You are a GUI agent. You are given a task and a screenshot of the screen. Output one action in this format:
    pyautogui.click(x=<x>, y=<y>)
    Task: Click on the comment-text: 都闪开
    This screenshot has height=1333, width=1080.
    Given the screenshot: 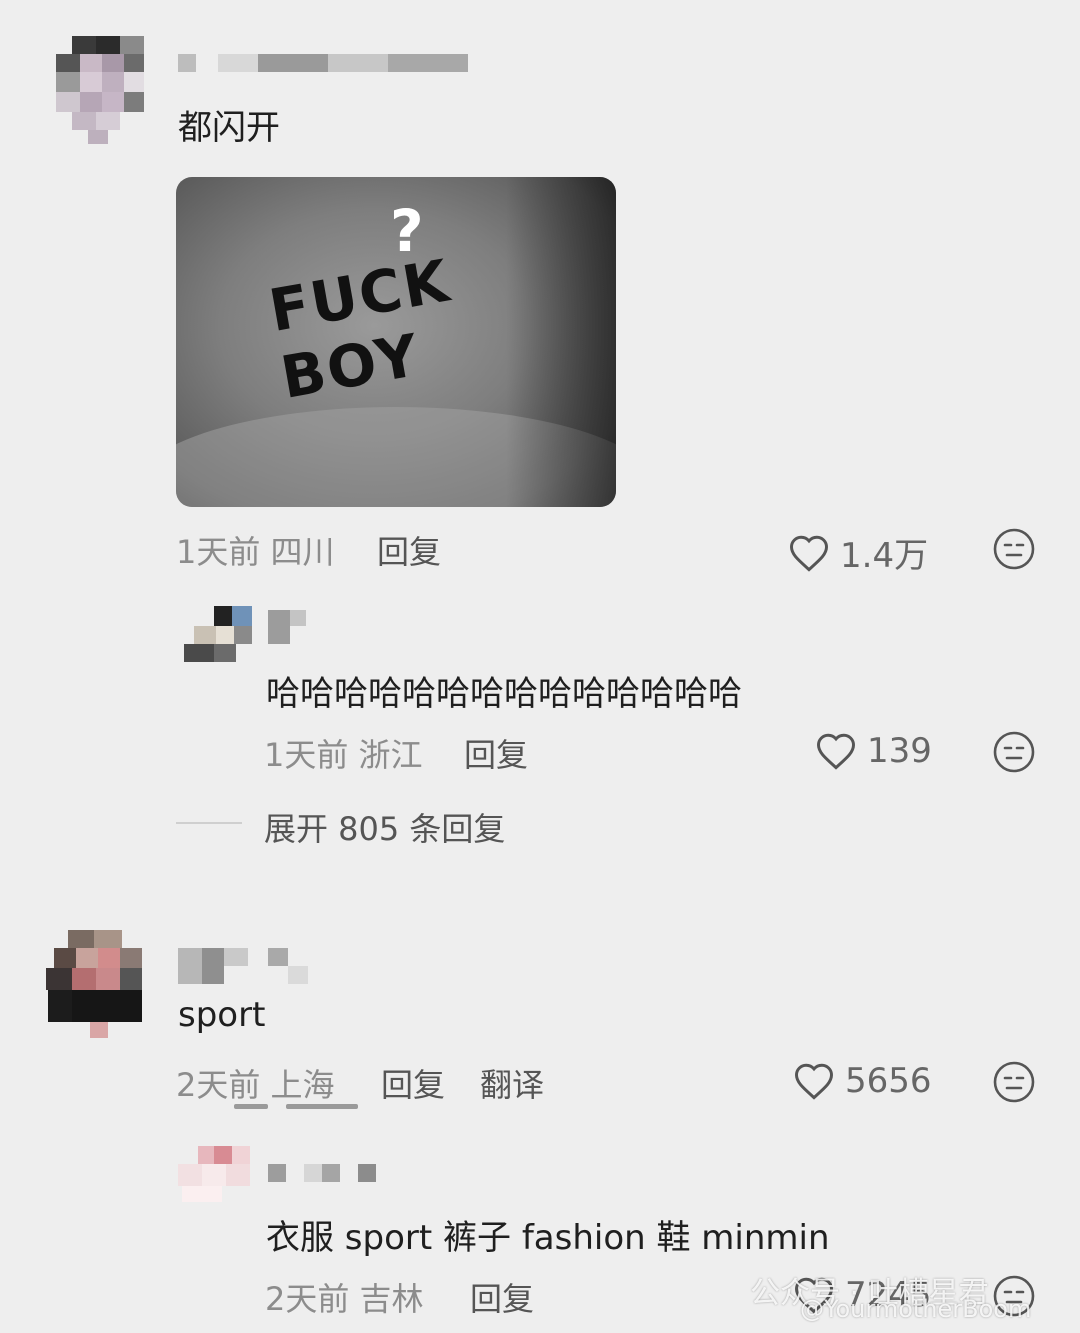 What is the action you would take?
    pyautogui.click(x=229, y=128)
    